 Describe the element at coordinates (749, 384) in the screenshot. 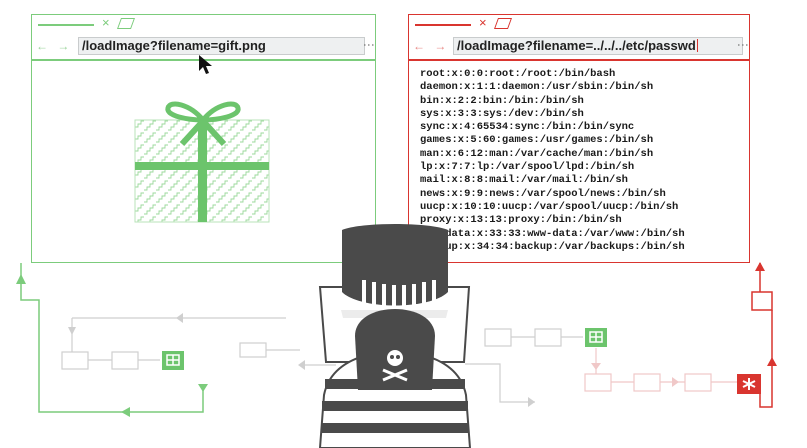

I see `asterisk-file-icon` at that location.